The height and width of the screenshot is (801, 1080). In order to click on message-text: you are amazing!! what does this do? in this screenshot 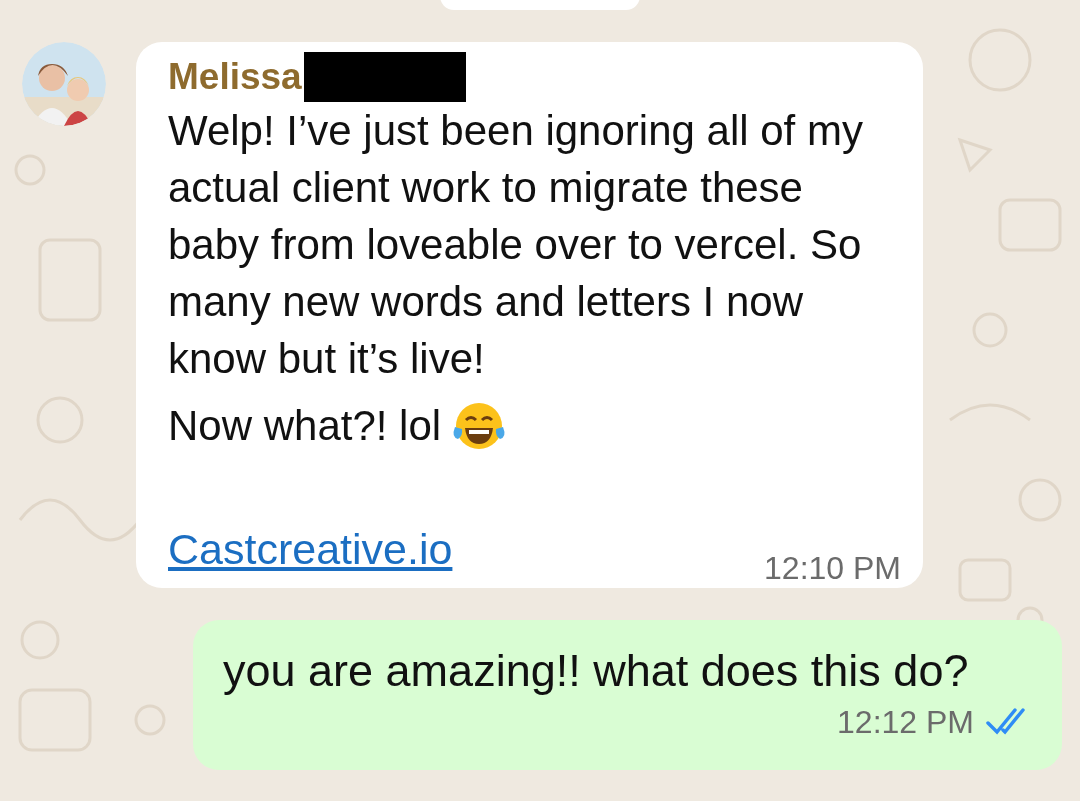, I will do `click(596, 671)`.